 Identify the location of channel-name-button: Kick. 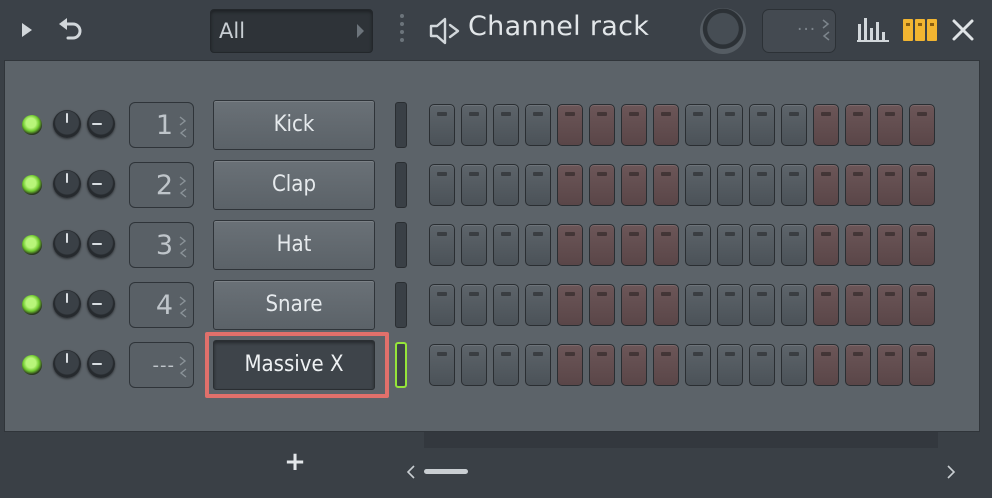
(294, 125).